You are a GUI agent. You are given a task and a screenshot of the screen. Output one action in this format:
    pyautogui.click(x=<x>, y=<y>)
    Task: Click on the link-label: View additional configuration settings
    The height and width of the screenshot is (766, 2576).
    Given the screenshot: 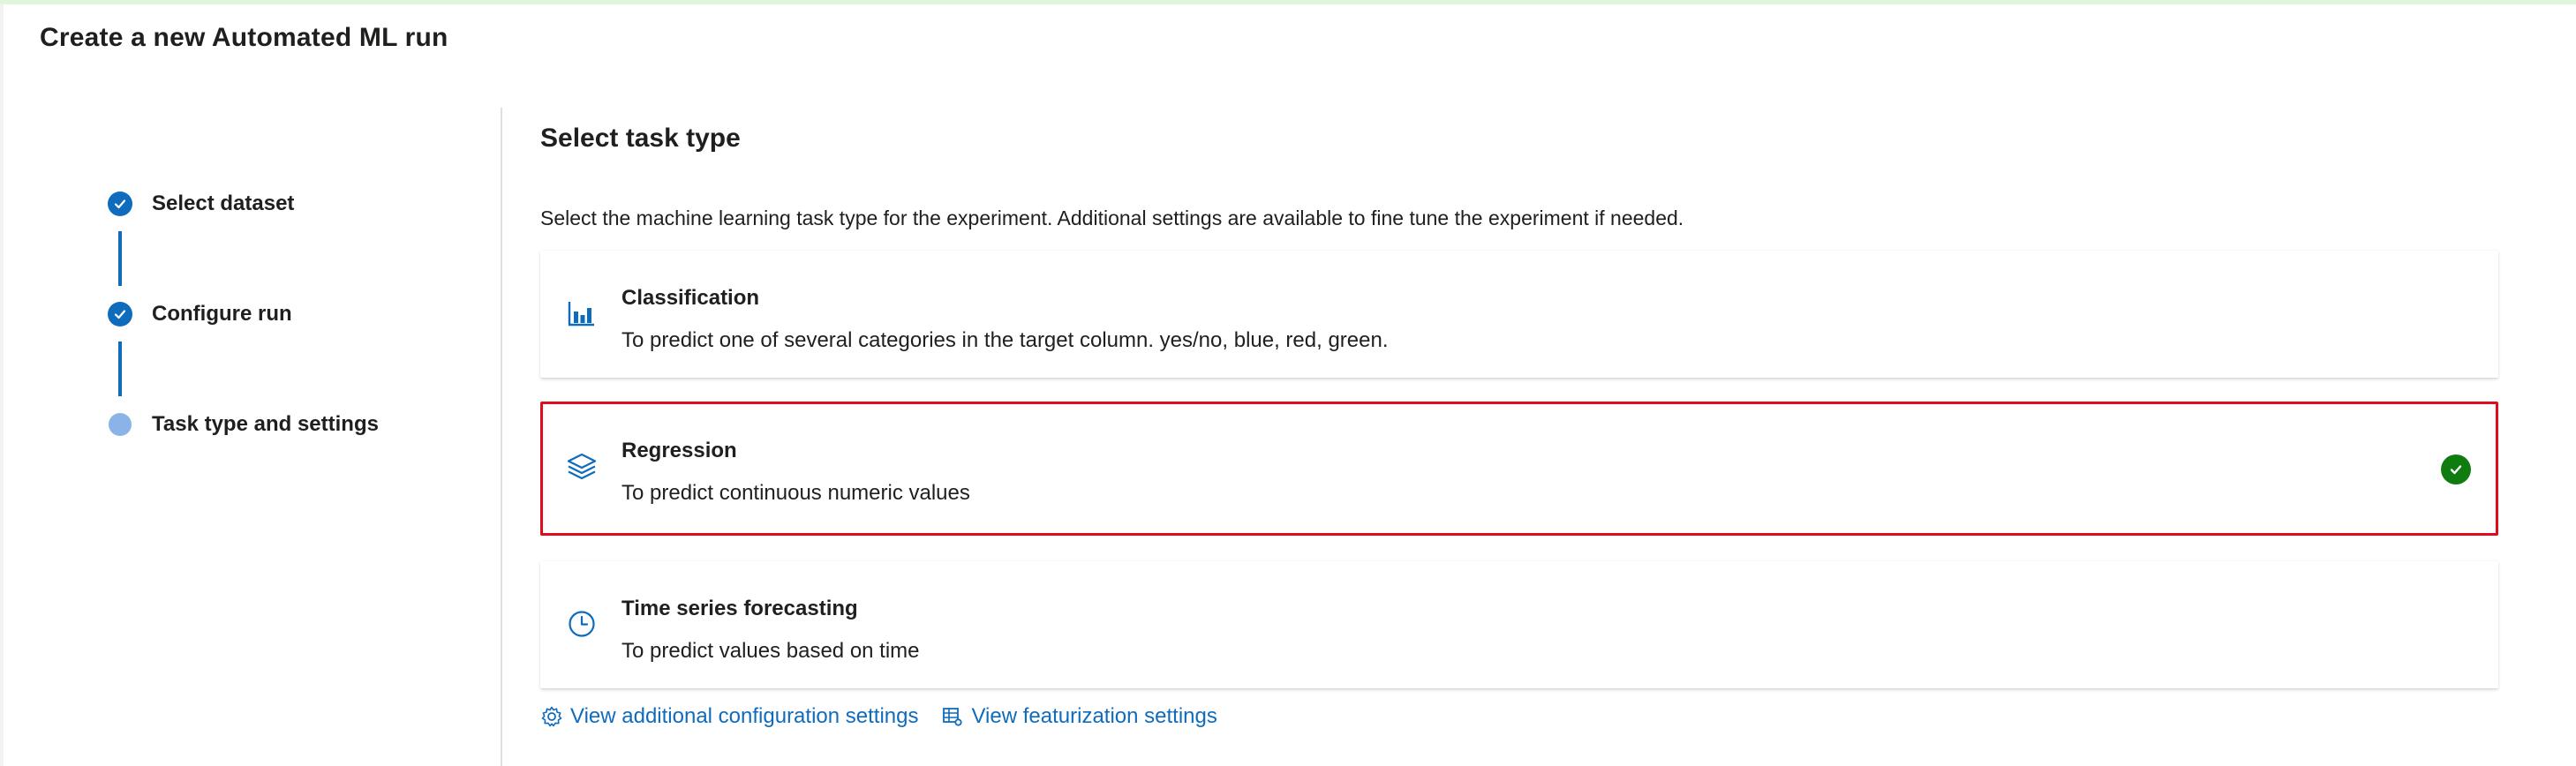 What is the action you would take?
    pyautogui.click(x=745, y=716)
    